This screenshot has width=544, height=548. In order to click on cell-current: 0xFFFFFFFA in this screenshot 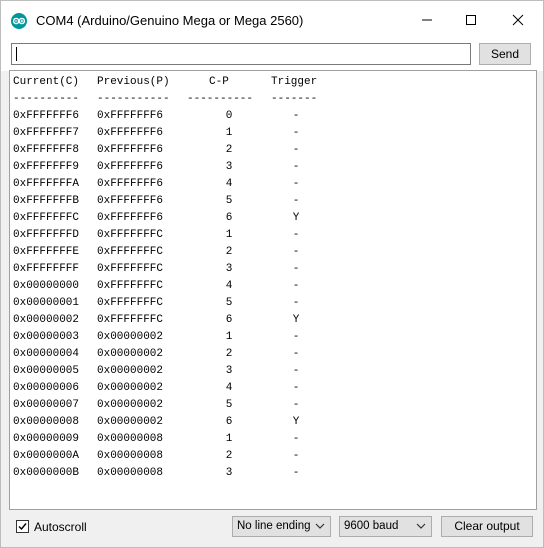, I will do `click(46, 184)`.